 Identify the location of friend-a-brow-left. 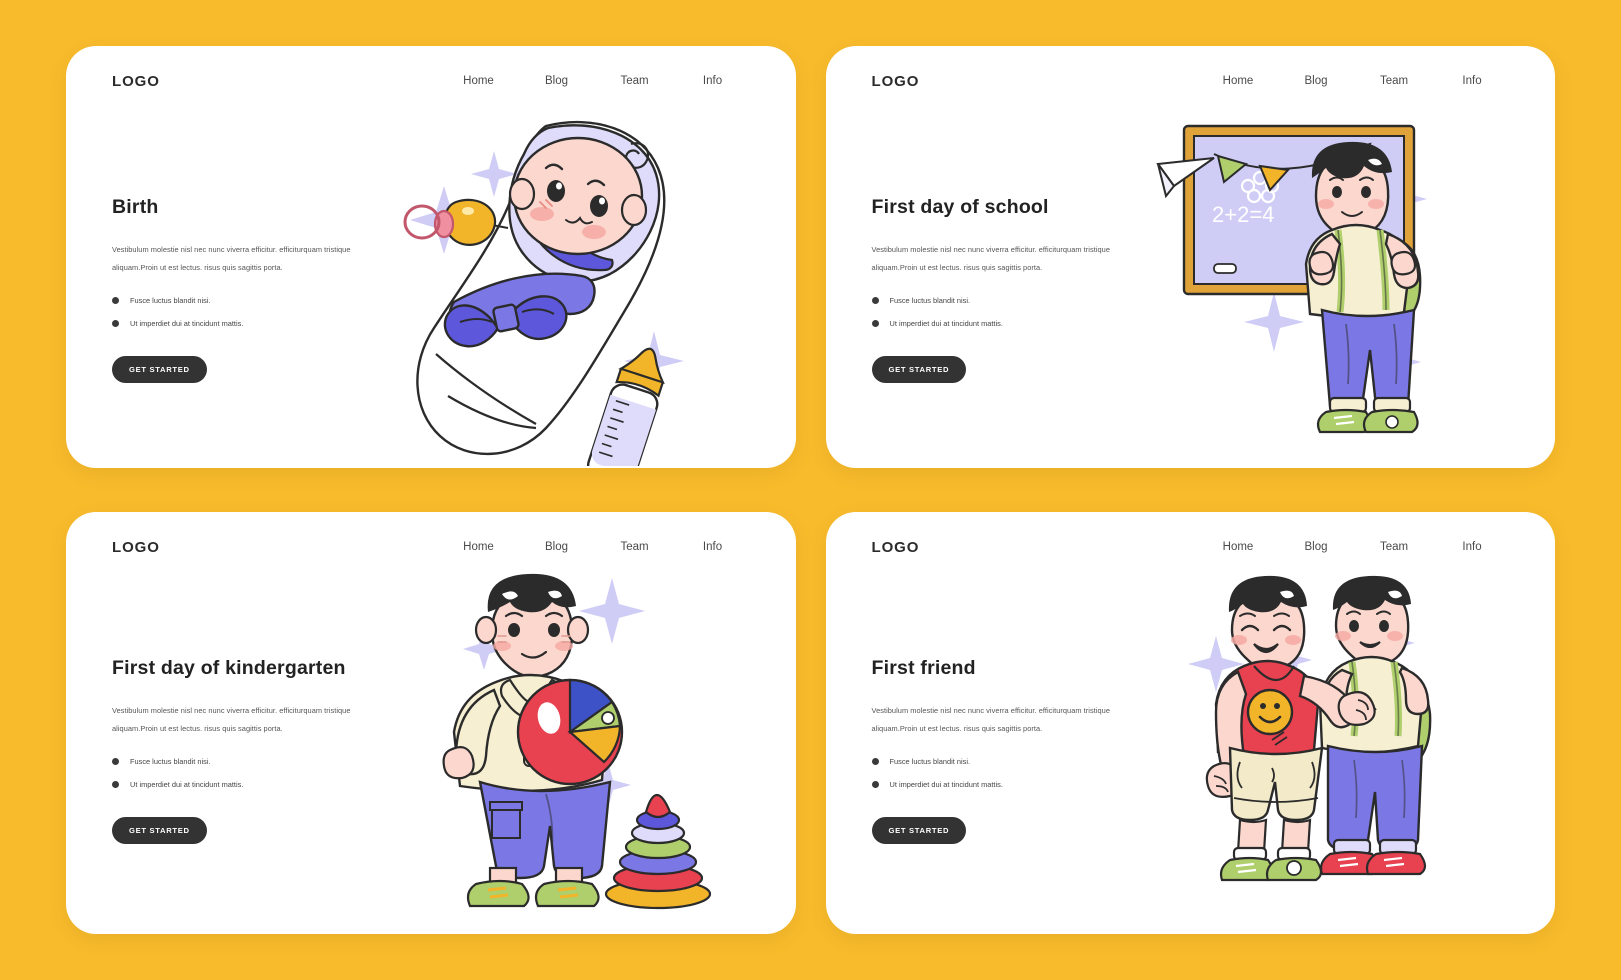
(1247, 614).